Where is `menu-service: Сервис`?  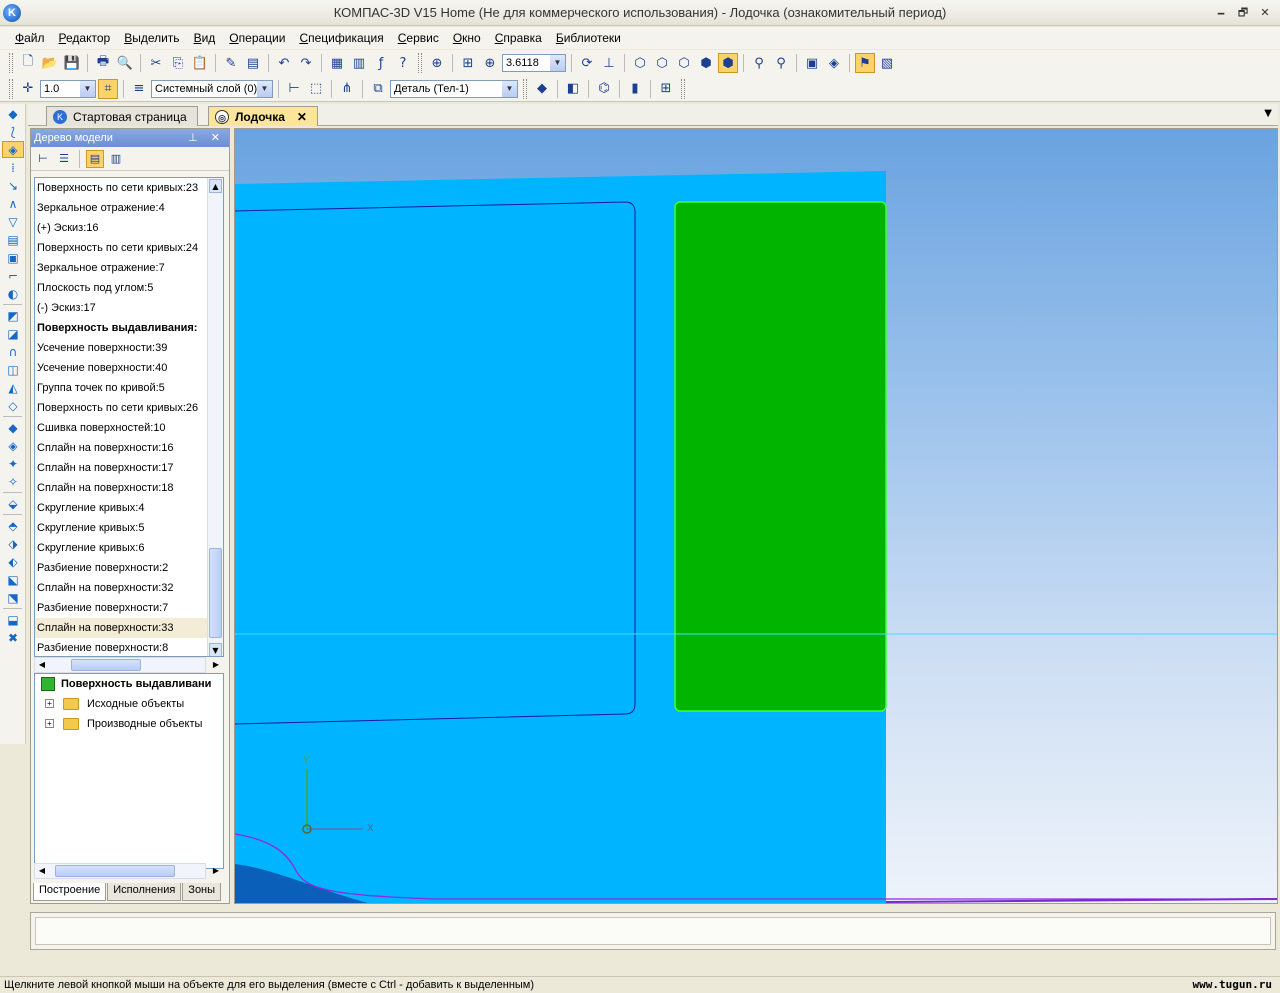 menu-service: Сервис is located at coordinates (418, 38).